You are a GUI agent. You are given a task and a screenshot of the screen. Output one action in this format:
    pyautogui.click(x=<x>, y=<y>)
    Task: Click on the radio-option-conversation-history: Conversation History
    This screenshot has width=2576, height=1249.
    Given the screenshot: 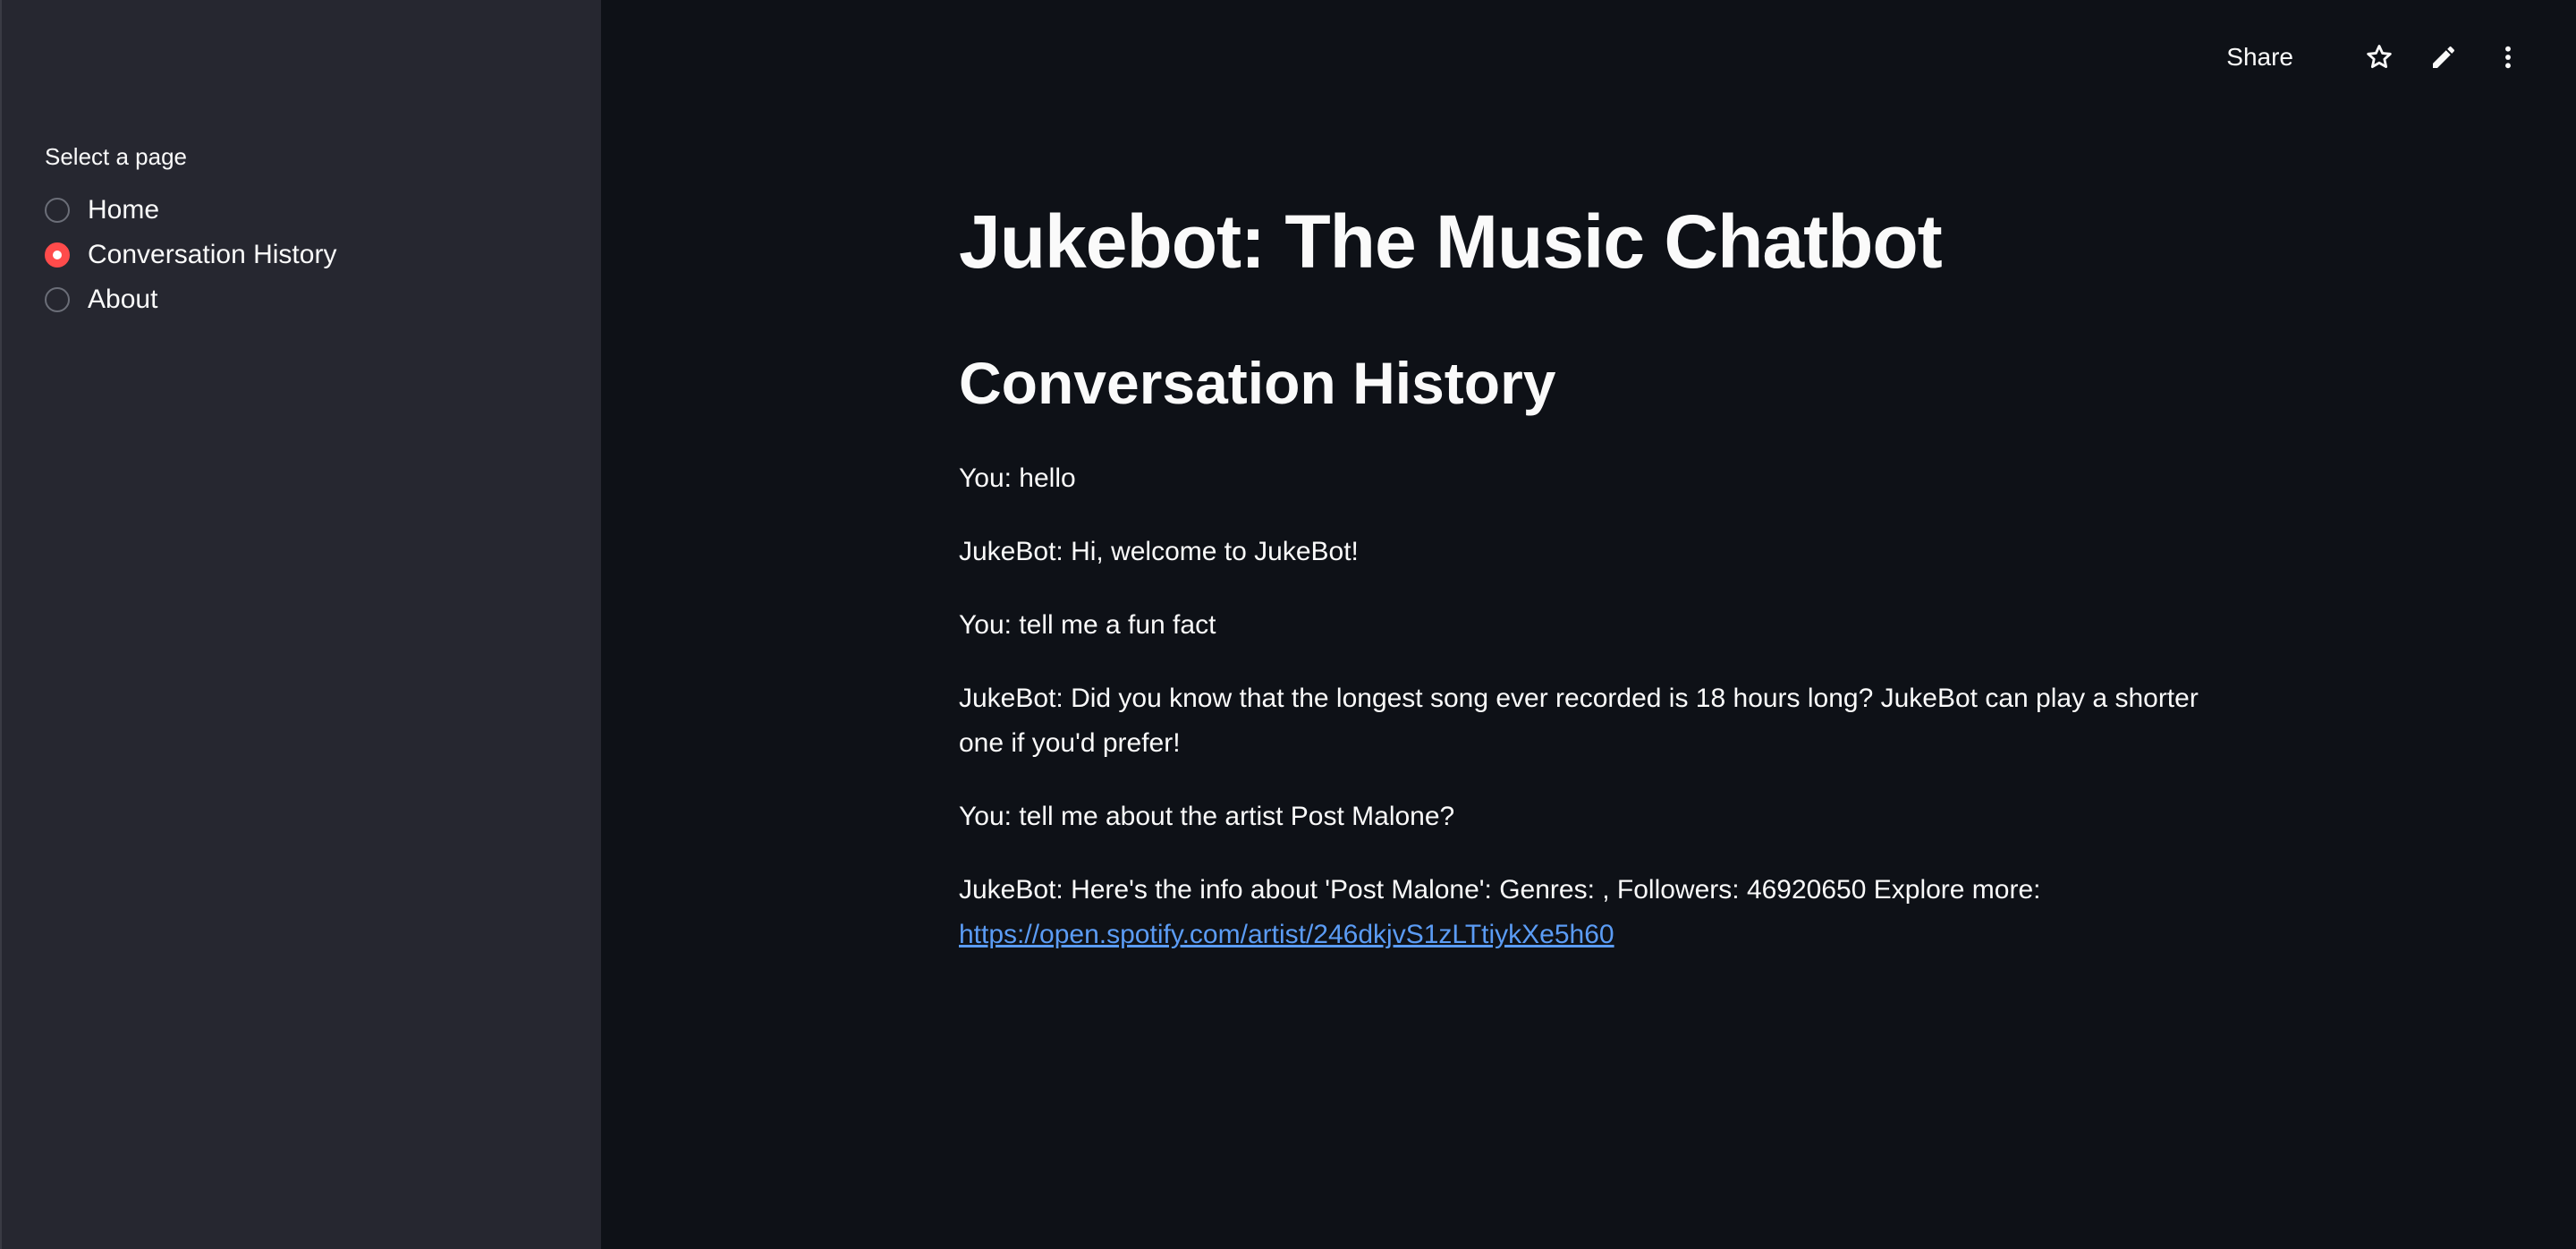 What is the action you would take?
    pyautogui.click(x=190, y=255)
    